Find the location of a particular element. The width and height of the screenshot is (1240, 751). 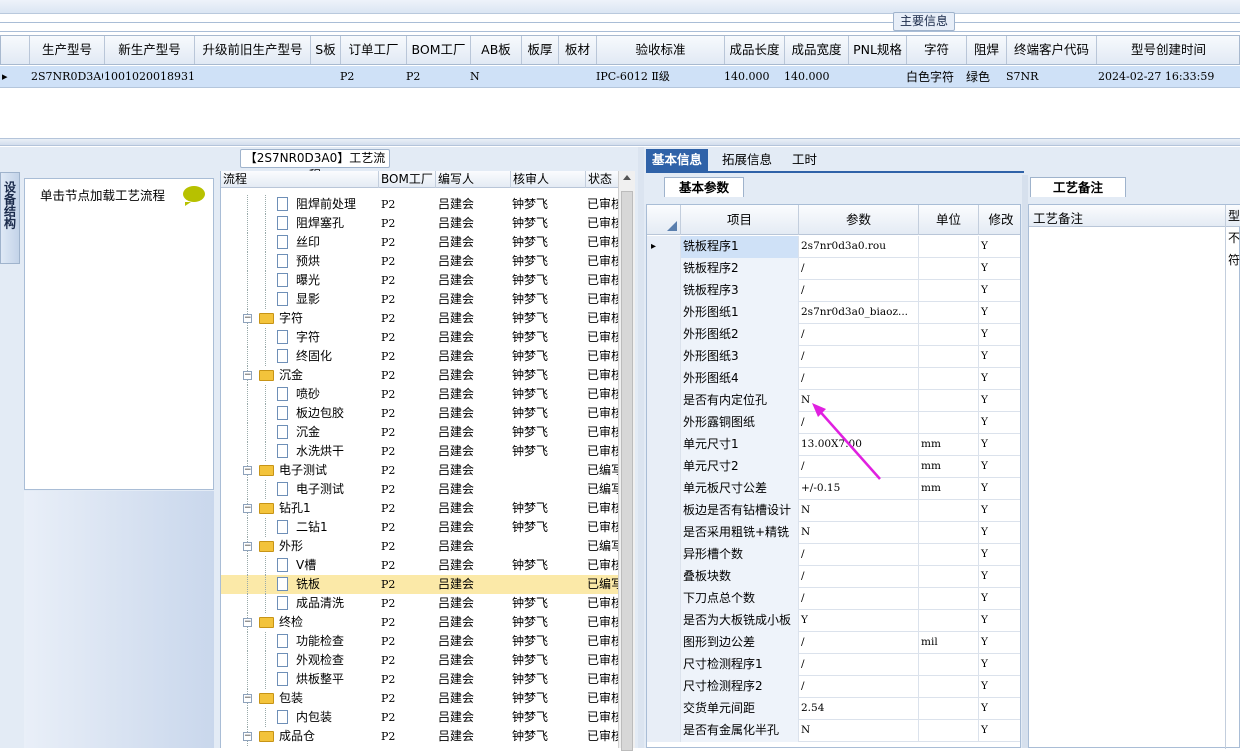

grid-cell: 白色字符 is located at coordinates (936, 77).